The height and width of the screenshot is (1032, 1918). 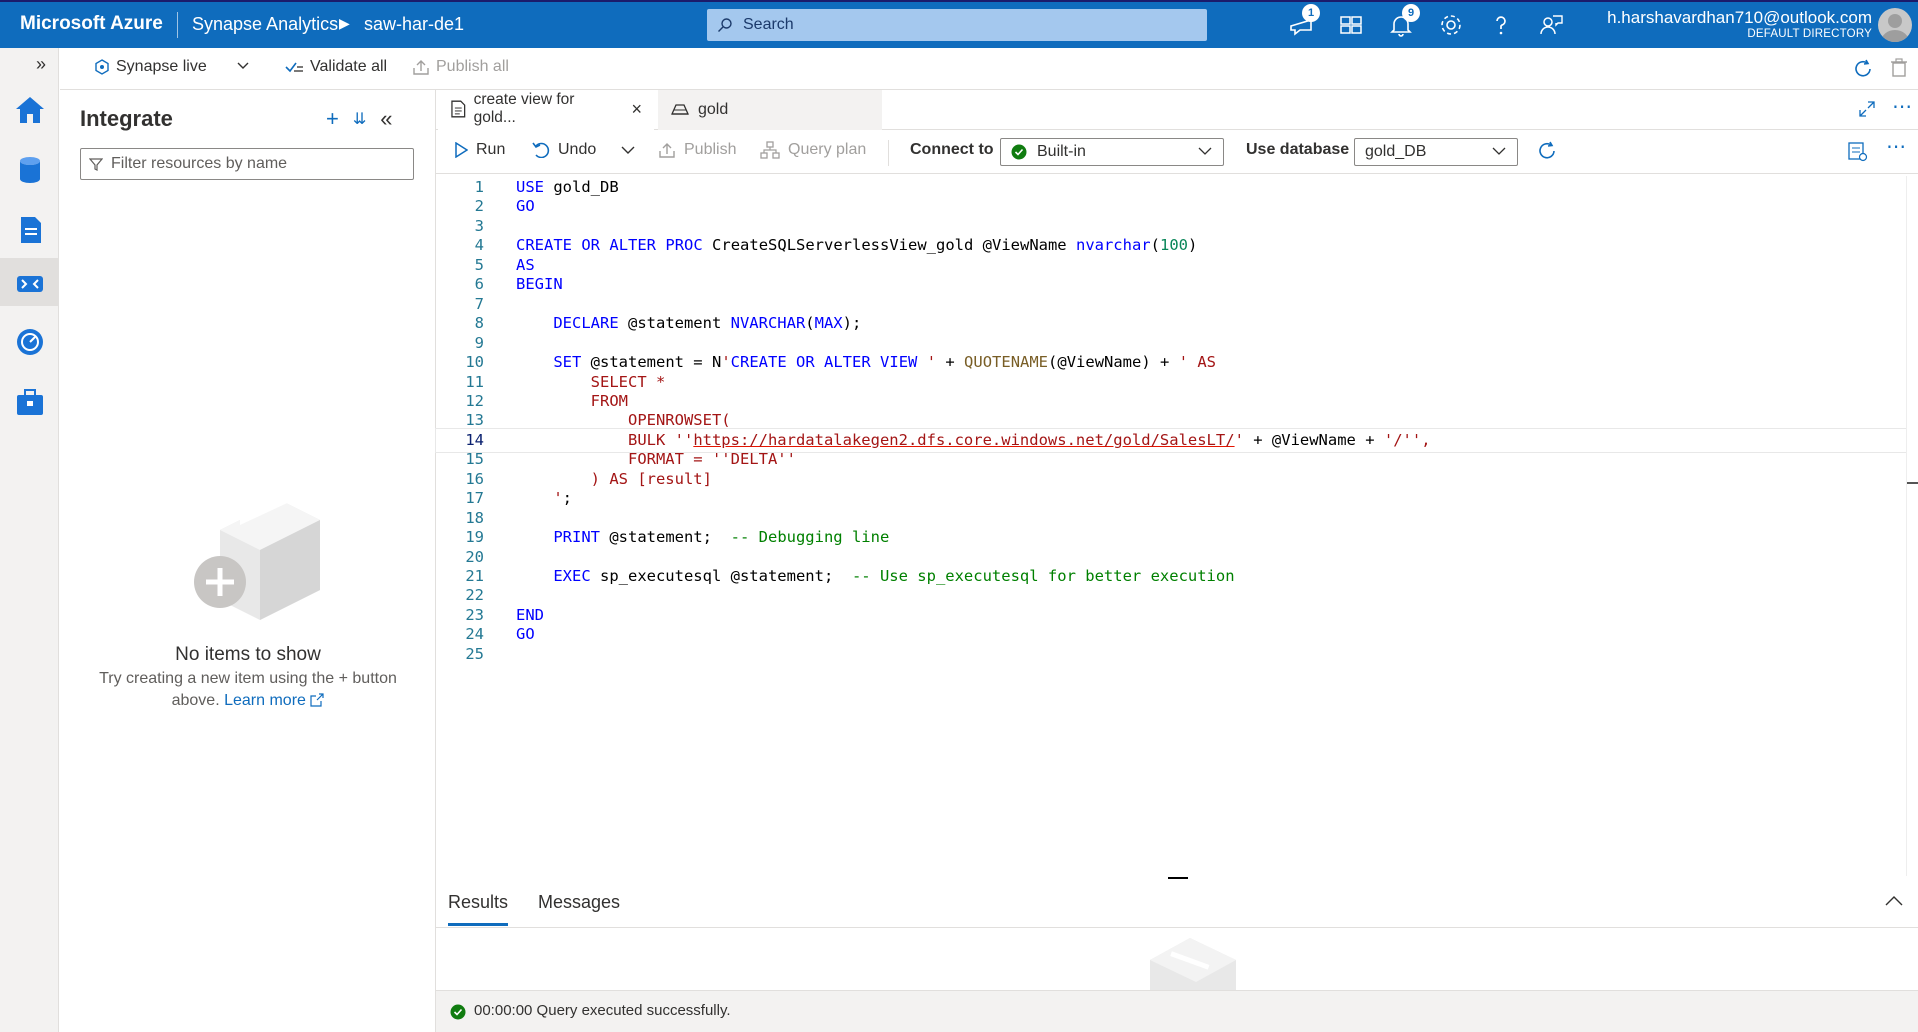 I want to click on feedback-person-icon, so click(x=1551, y=25).